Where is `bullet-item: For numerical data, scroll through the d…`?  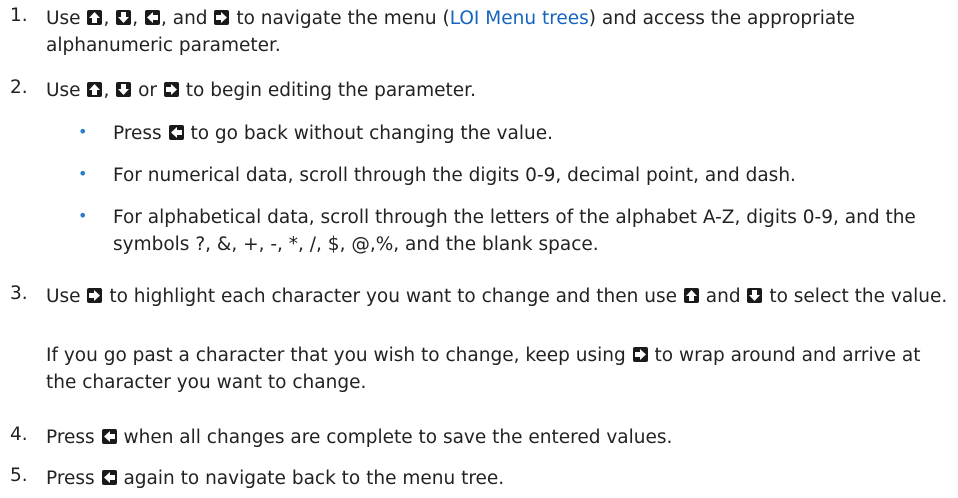
bullet-item: For numerical data, scroll through the d… is located at coordinates (535, 175).